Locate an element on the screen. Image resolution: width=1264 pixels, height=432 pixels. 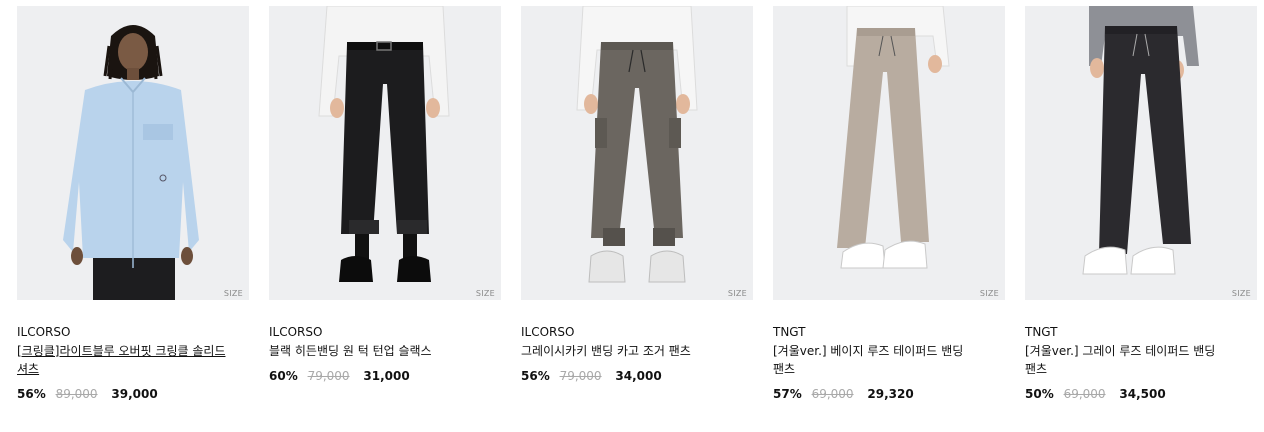
price-row: 50% 69,000 34,500 is located at coordinates (1141, 394).